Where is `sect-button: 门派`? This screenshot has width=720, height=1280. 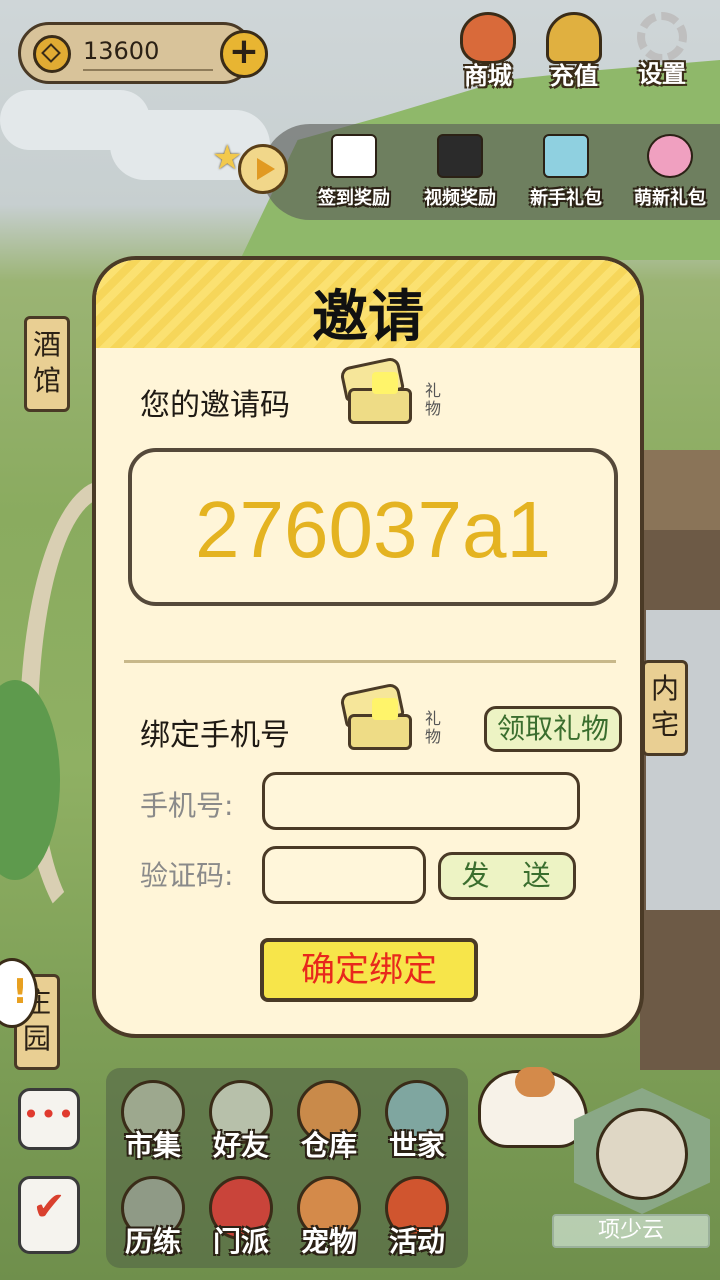 sect-button: 门派 is located at coordinates (241, 1222).